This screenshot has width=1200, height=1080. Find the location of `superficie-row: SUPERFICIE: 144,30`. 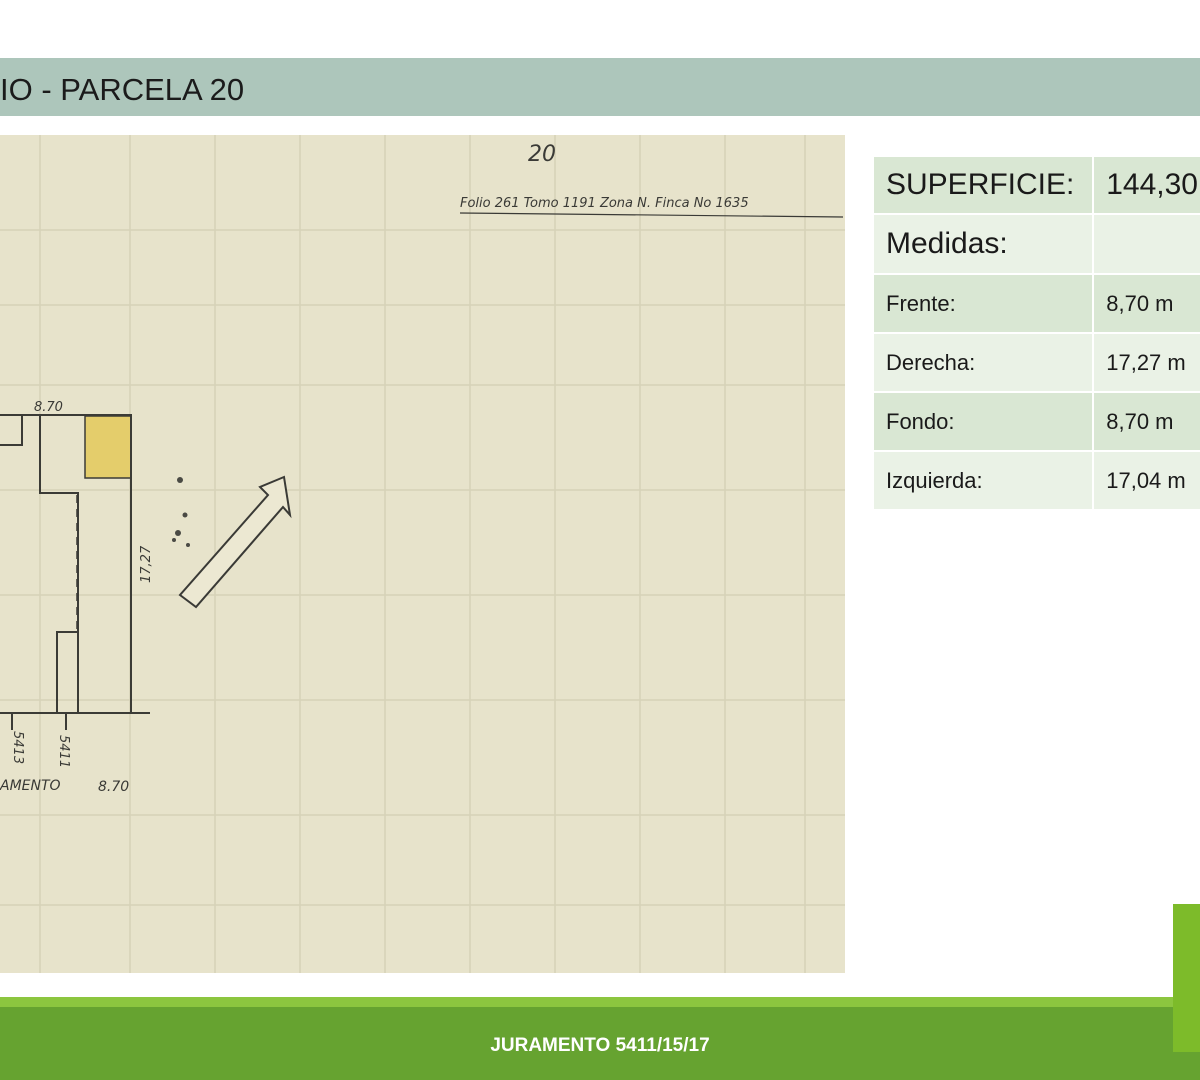

superficie-row: SUPERFICIE: 144,30 is located at coordinates (1037, 185).